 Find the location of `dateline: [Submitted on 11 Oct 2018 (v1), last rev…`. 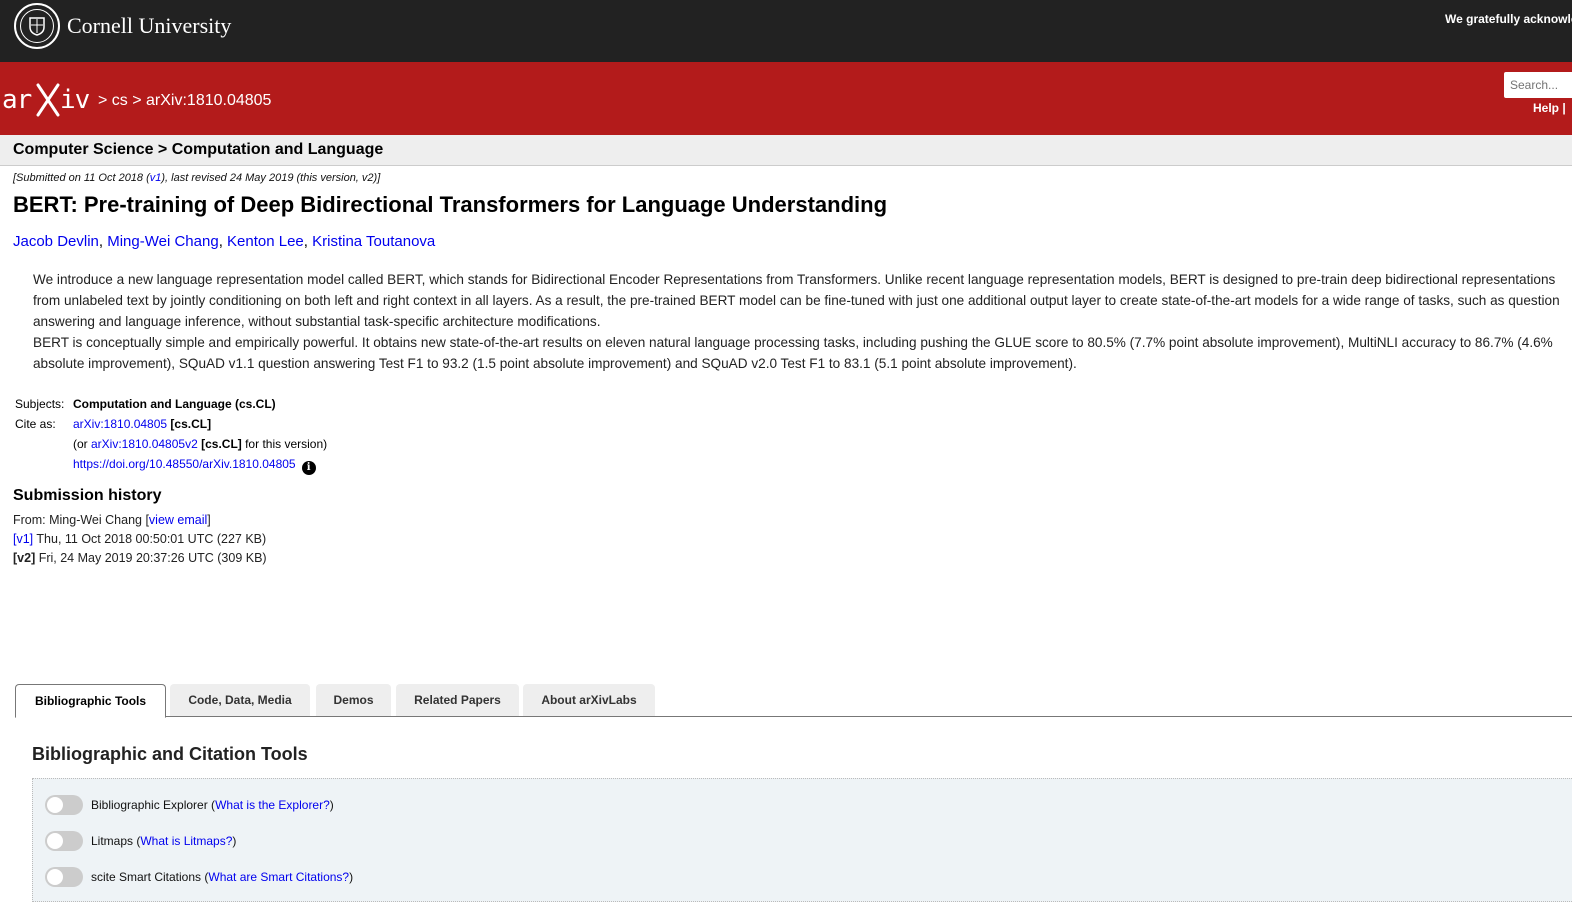

dateline: [Submitted on 11 Oct 2018 (v1), last rev… is located at coordinates (196, 178).